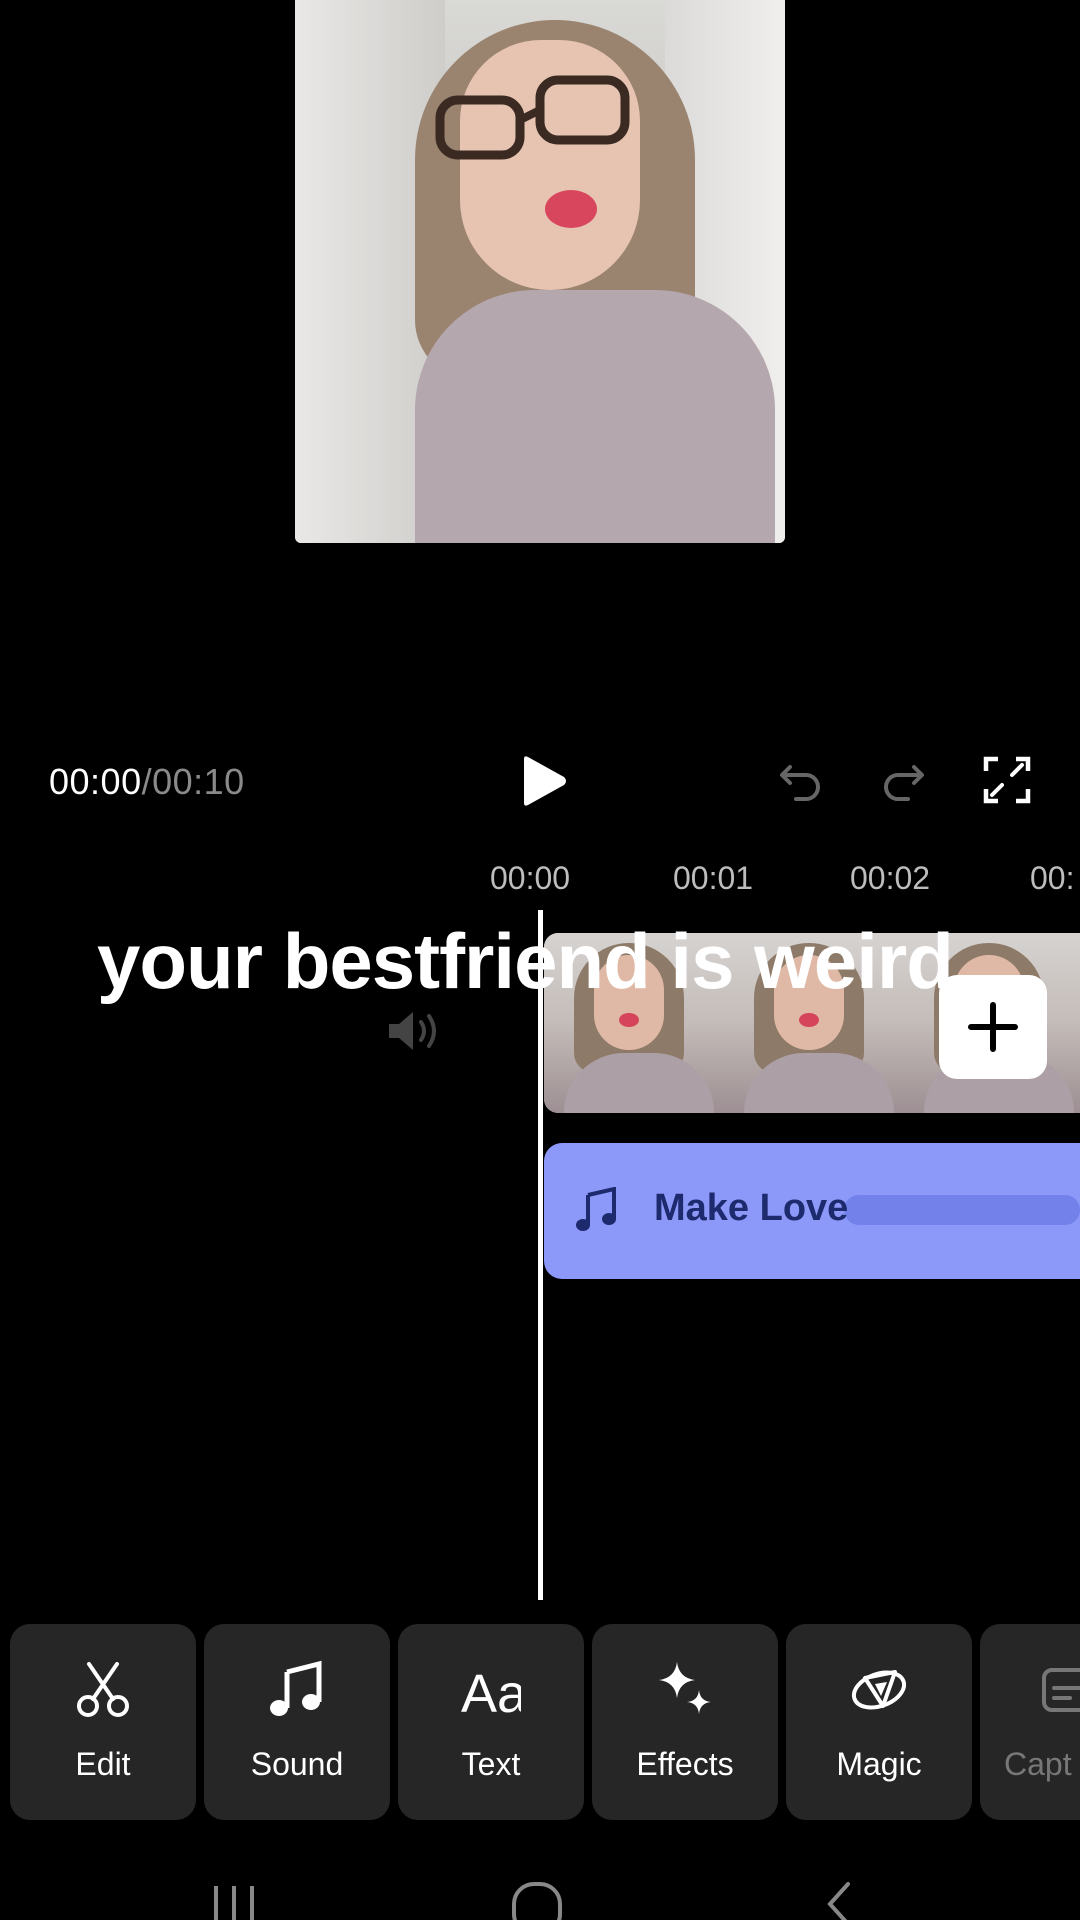 The height and width of the screenshot is (1920, 1080). I want to click on play-icon, so click(543, 781).